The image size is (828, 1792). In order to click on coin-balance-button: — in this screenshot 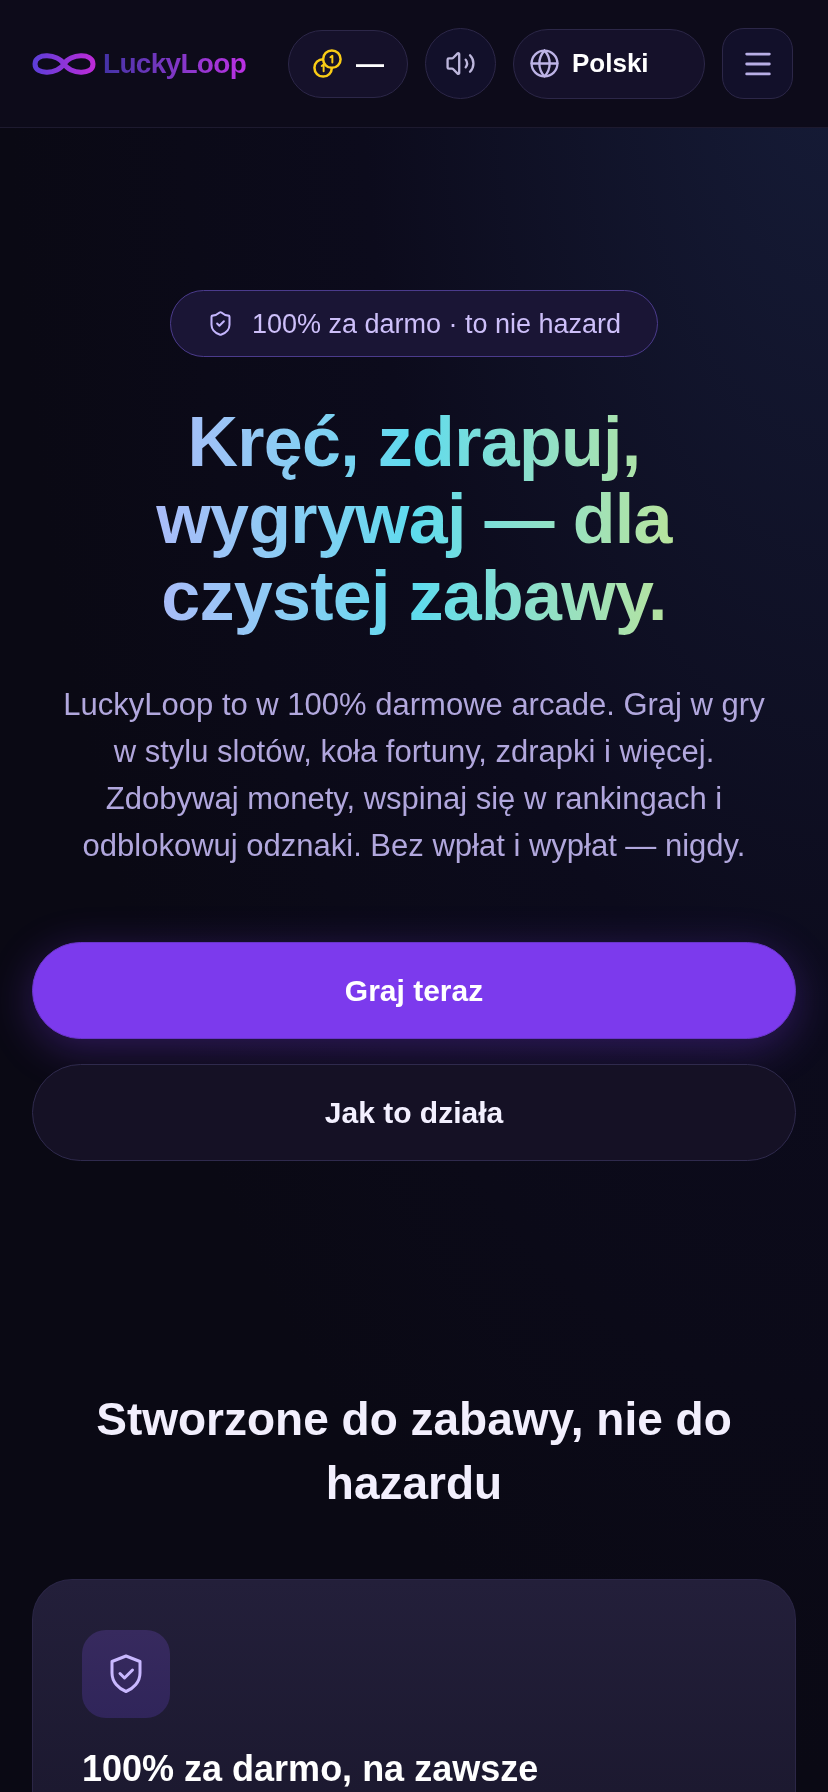, I will do `click(348, 63)`.